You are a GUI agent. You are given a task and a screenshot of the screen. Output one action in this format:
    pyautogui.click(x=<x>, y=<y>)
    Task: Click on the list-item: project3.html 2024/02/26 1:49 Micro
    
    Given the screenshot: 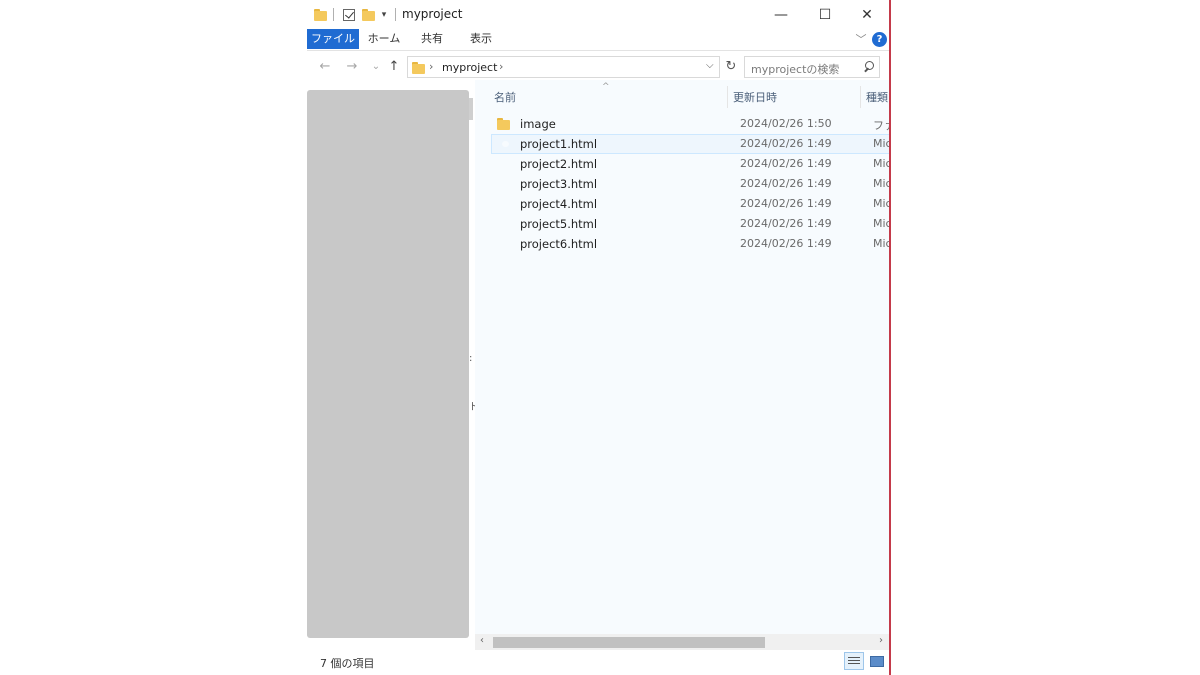 What is the action you would take?
    pyautogui.click(x=690, y=184)
    